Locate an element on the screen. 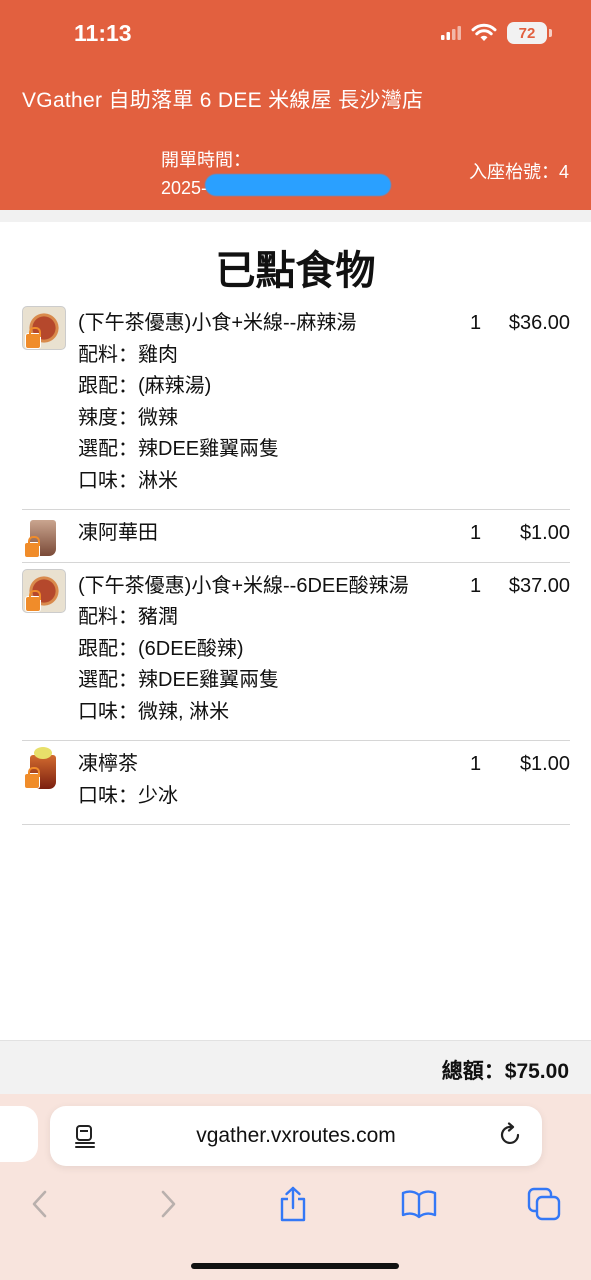 Image resolution: width=591 pixels, height=1280 pixels. tabs-button is located at coordinates (544, 1204).